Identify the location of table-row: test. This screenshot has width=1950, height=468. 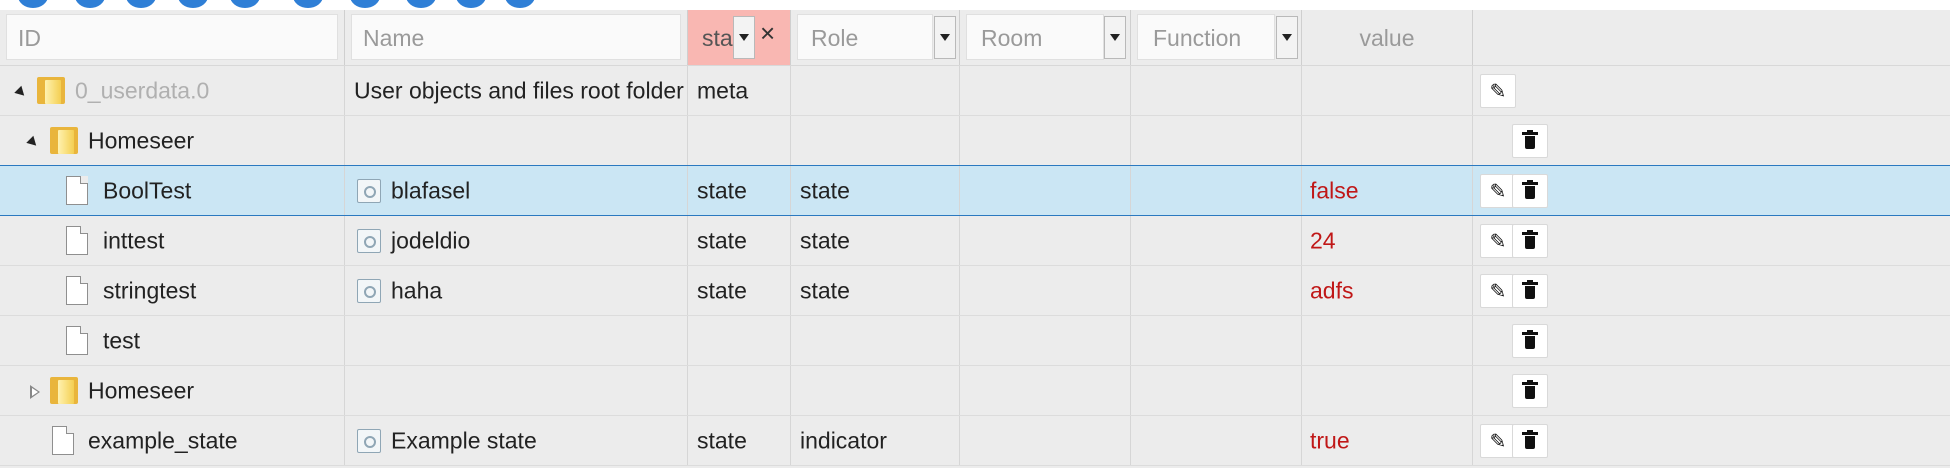
(975, 341).